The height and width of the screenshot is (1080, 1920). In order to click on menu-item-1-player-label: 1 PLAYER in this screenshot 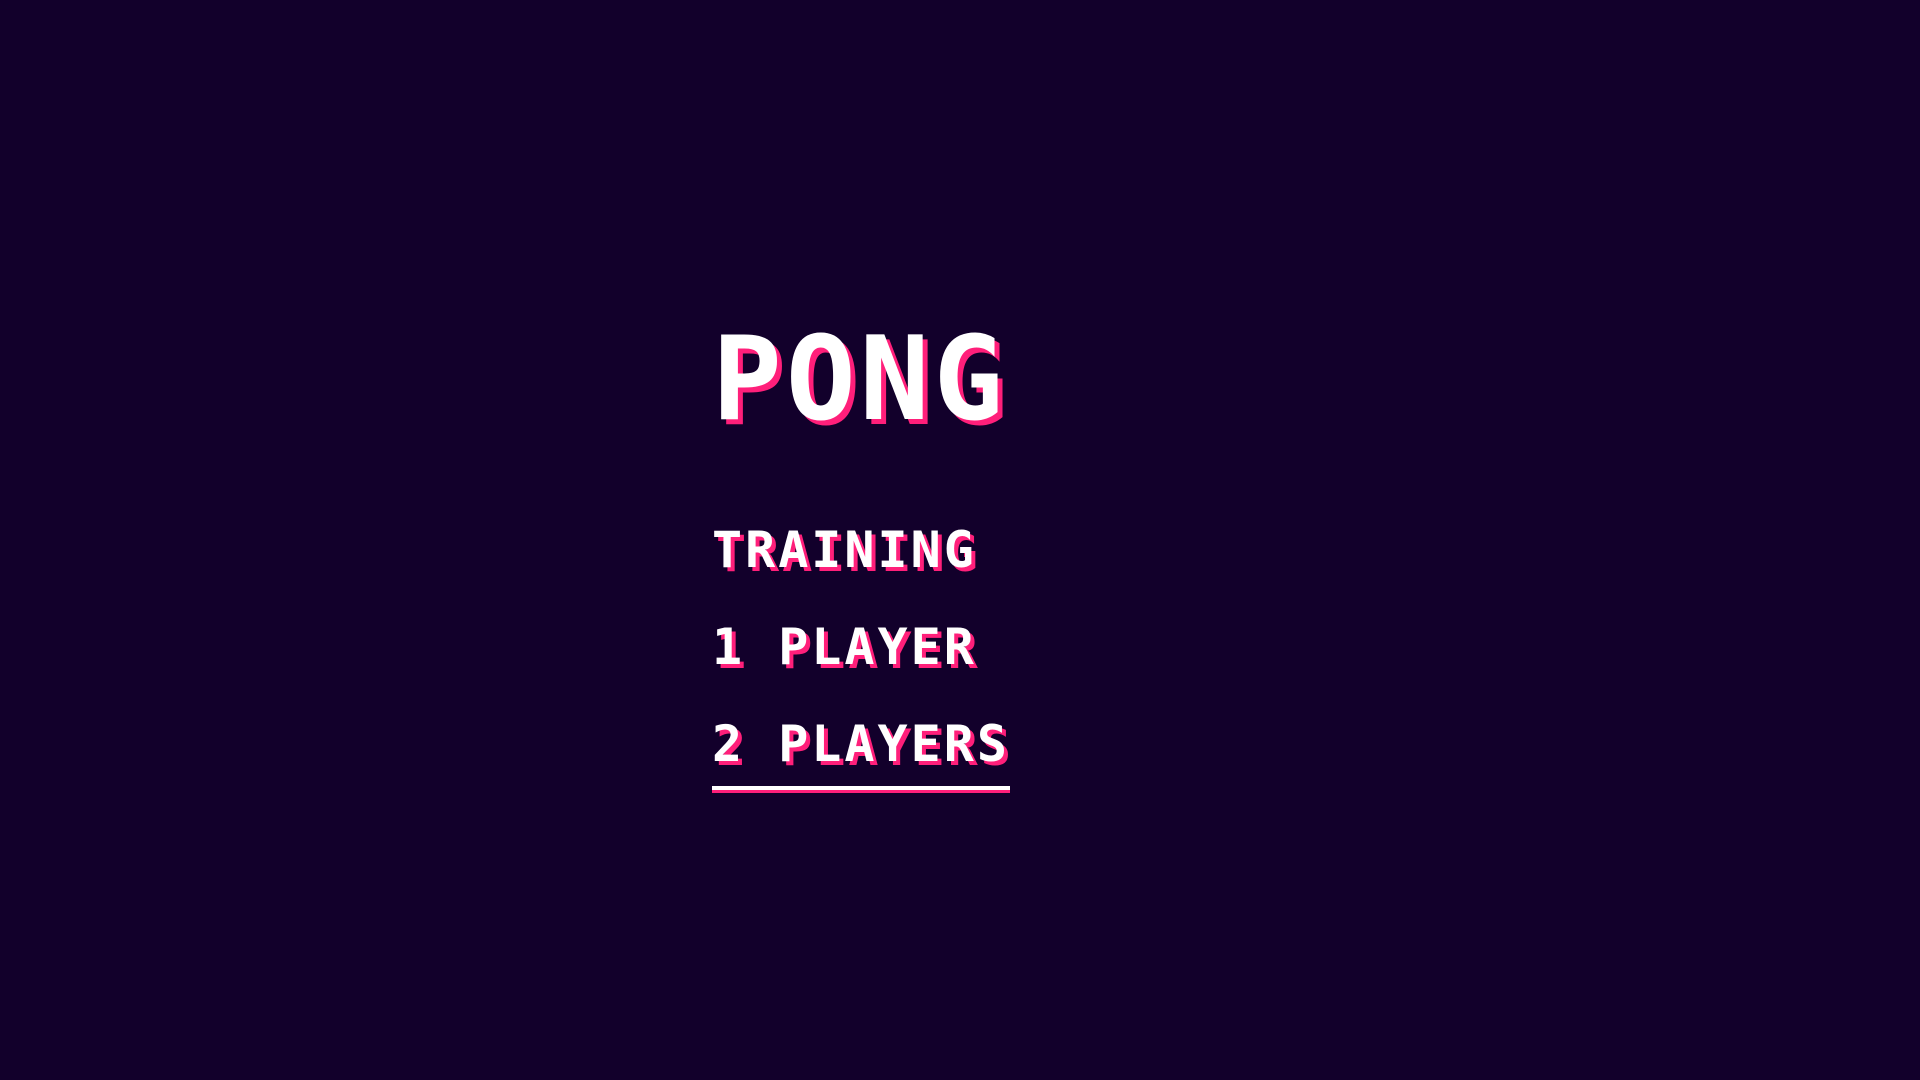, I will do `click(844, 647)`.